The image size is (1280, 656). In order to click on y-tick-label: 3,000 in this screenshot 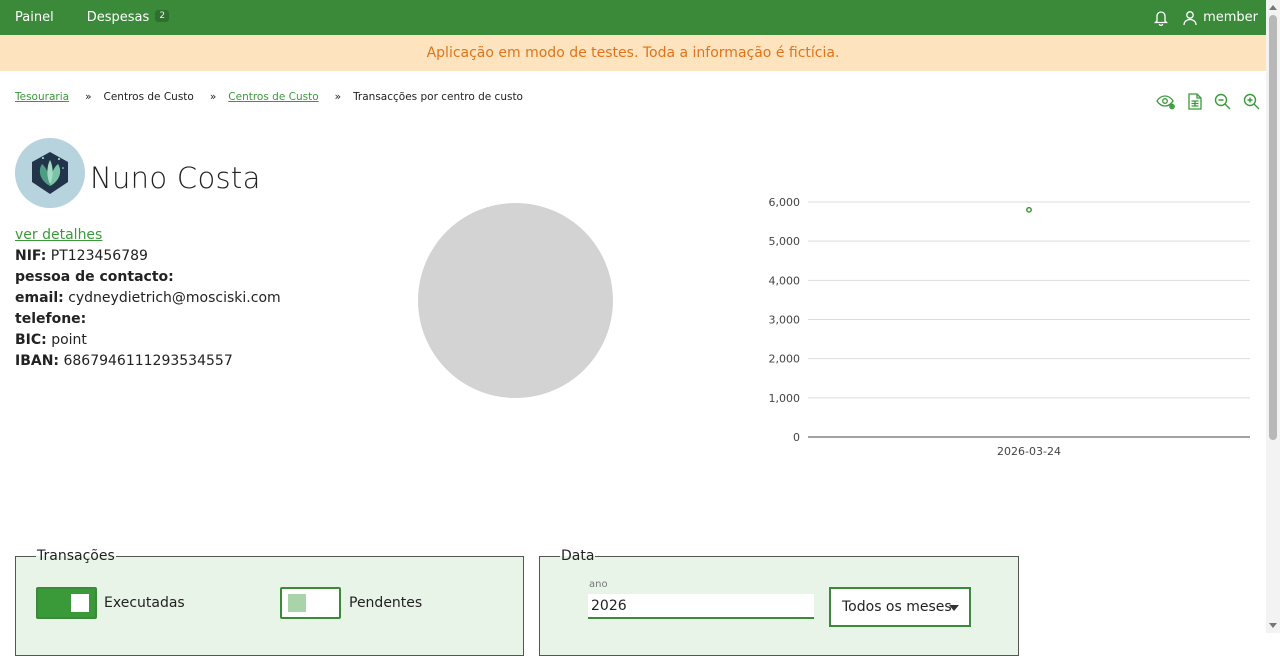, I will do `click(785, 320)`.